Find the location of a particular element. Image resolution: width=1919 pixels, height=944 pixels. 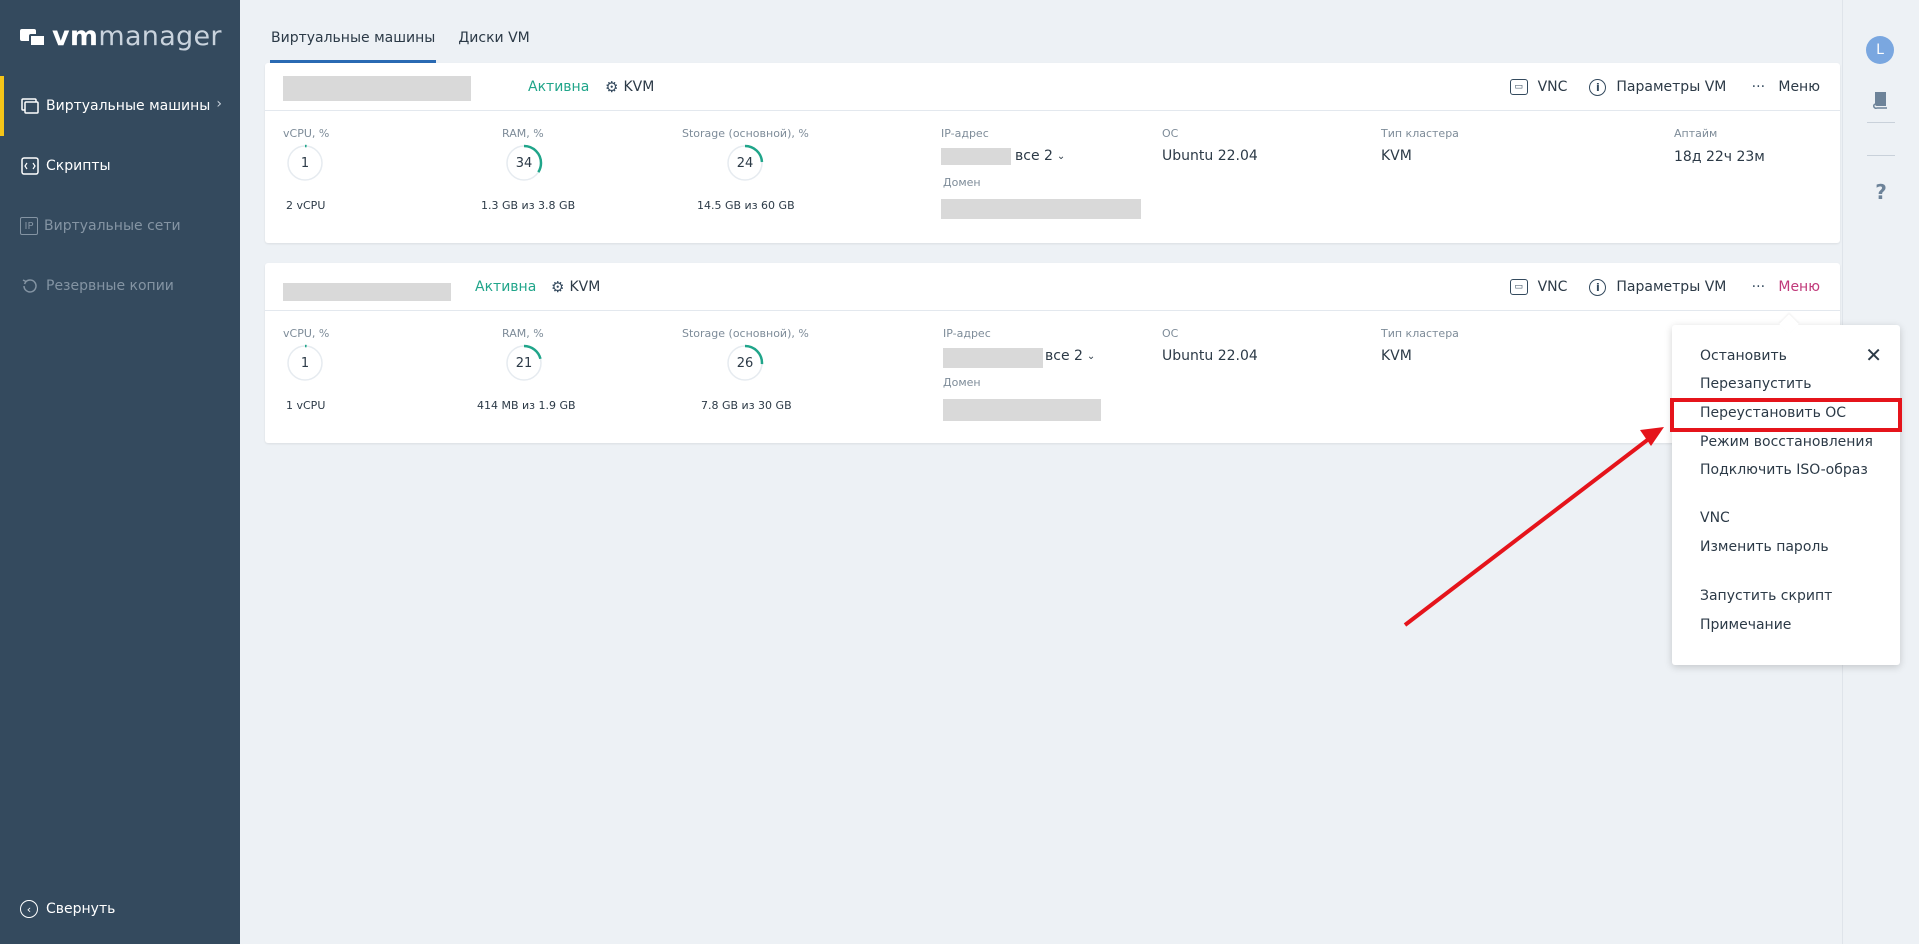

help-icon: ? is located at coordinates (1881, 192).